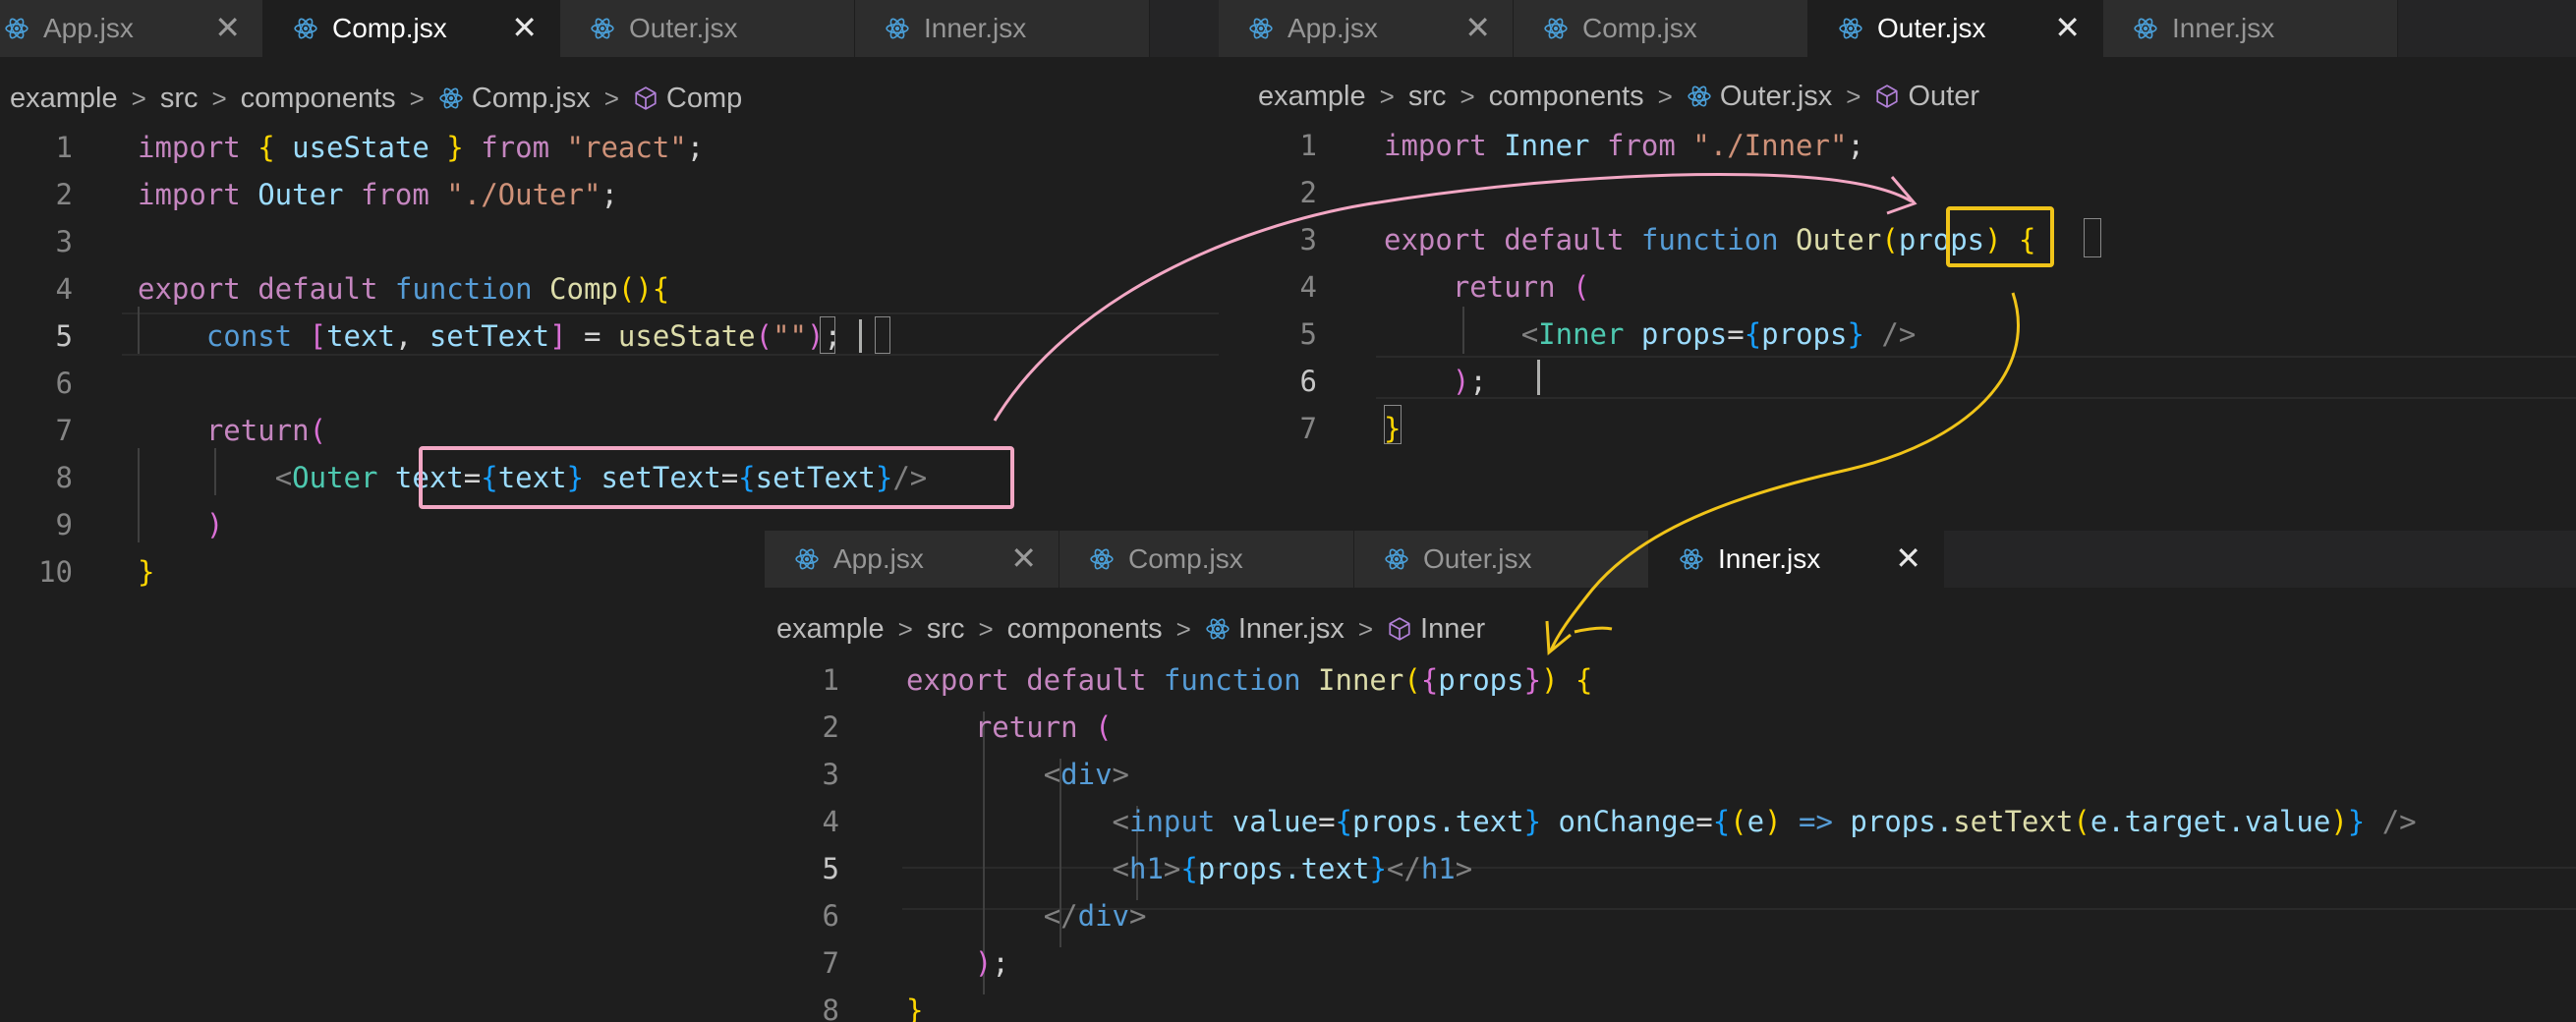  I want to click on breadcrumb-item-symbol: Comp, so click(704, 99).